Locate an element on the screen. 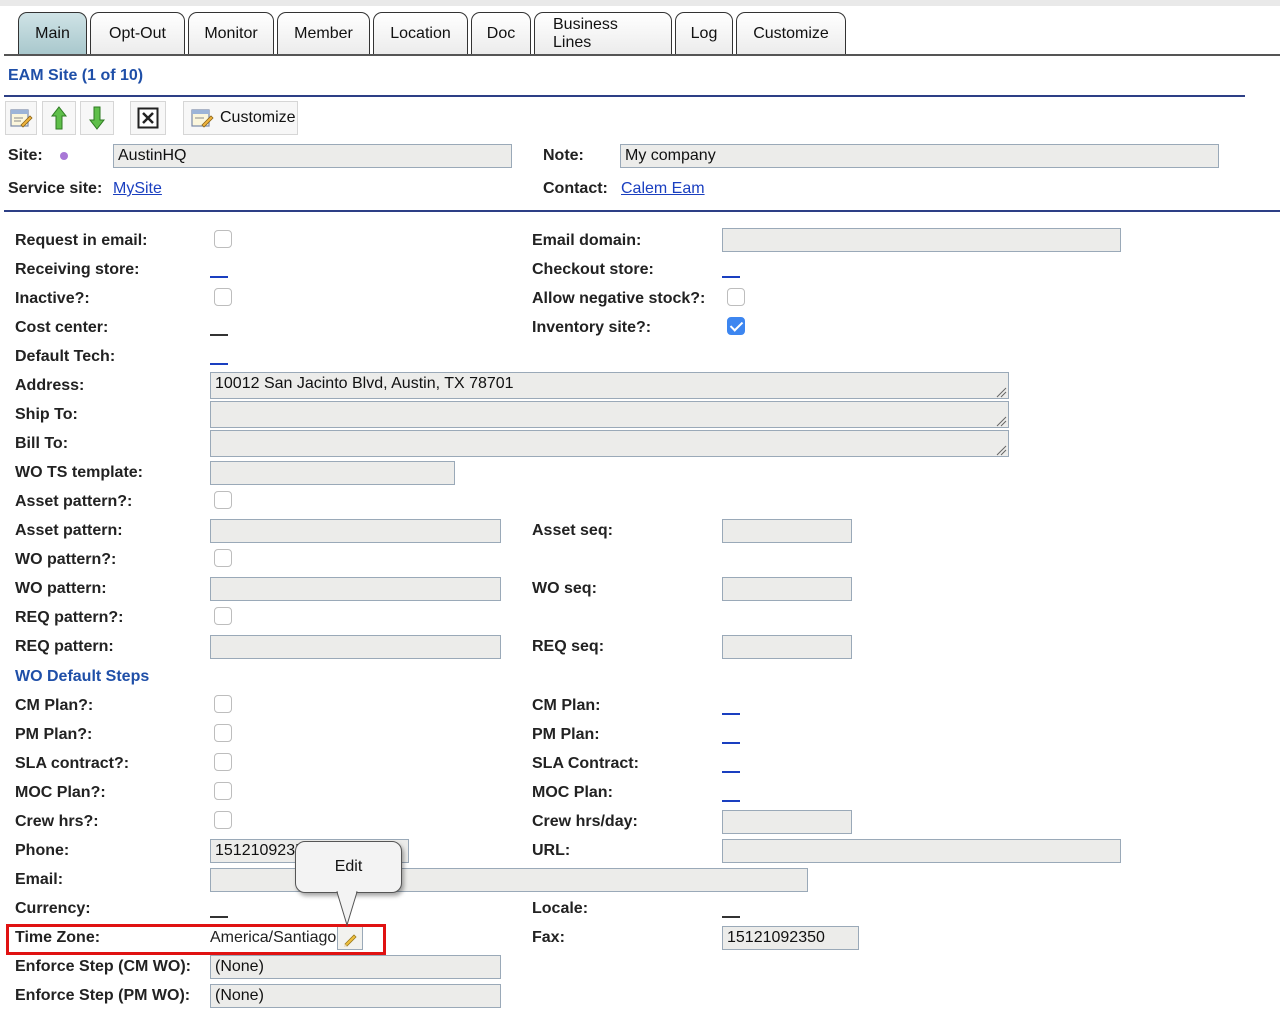 This screenshot has height=1009, width=1280. sla-contract-link is located at coordinates (731, 772).